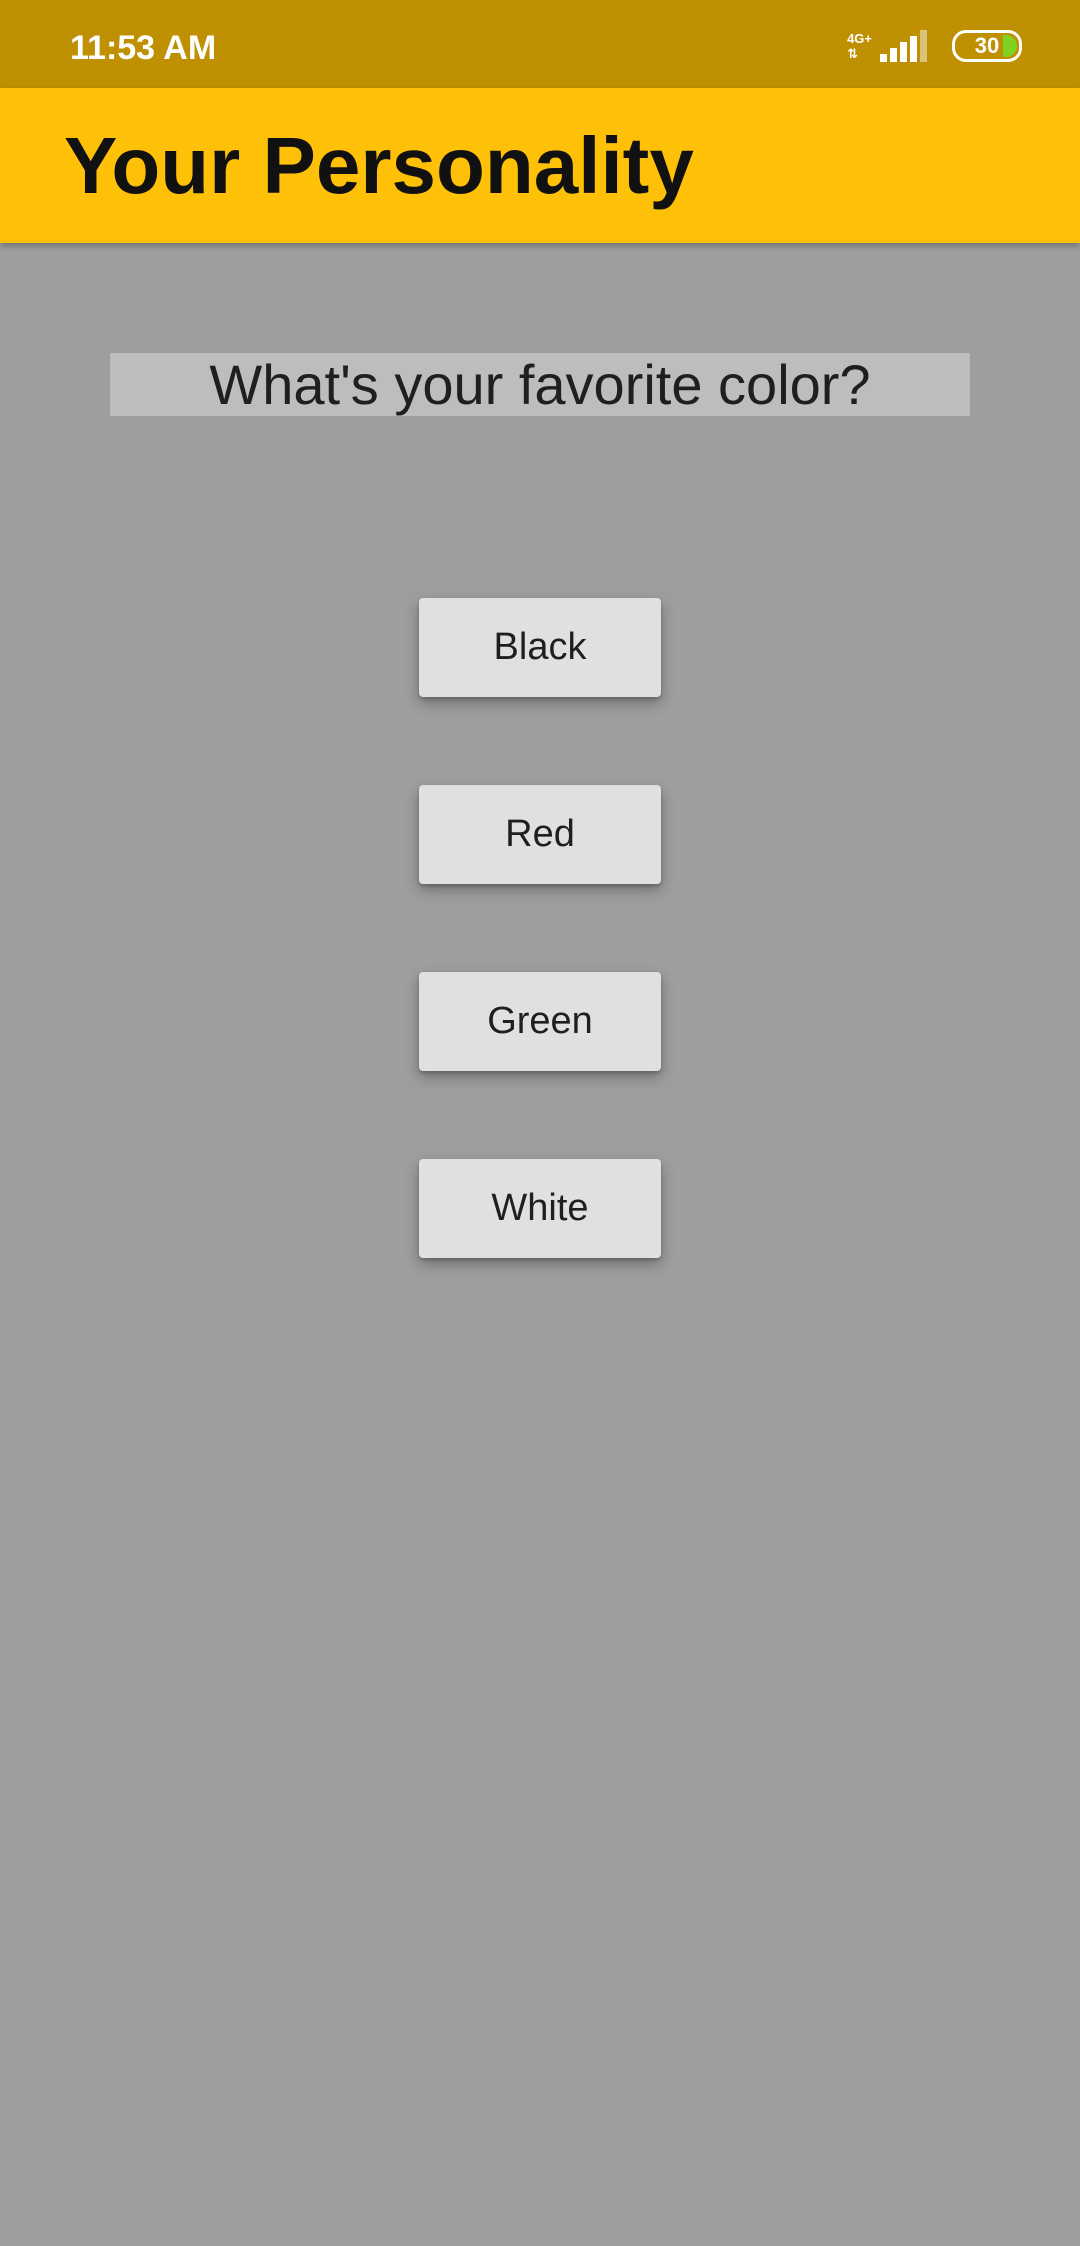  I want to click on status-icons: 4G+ ⇅ 30, so click(934, 46).